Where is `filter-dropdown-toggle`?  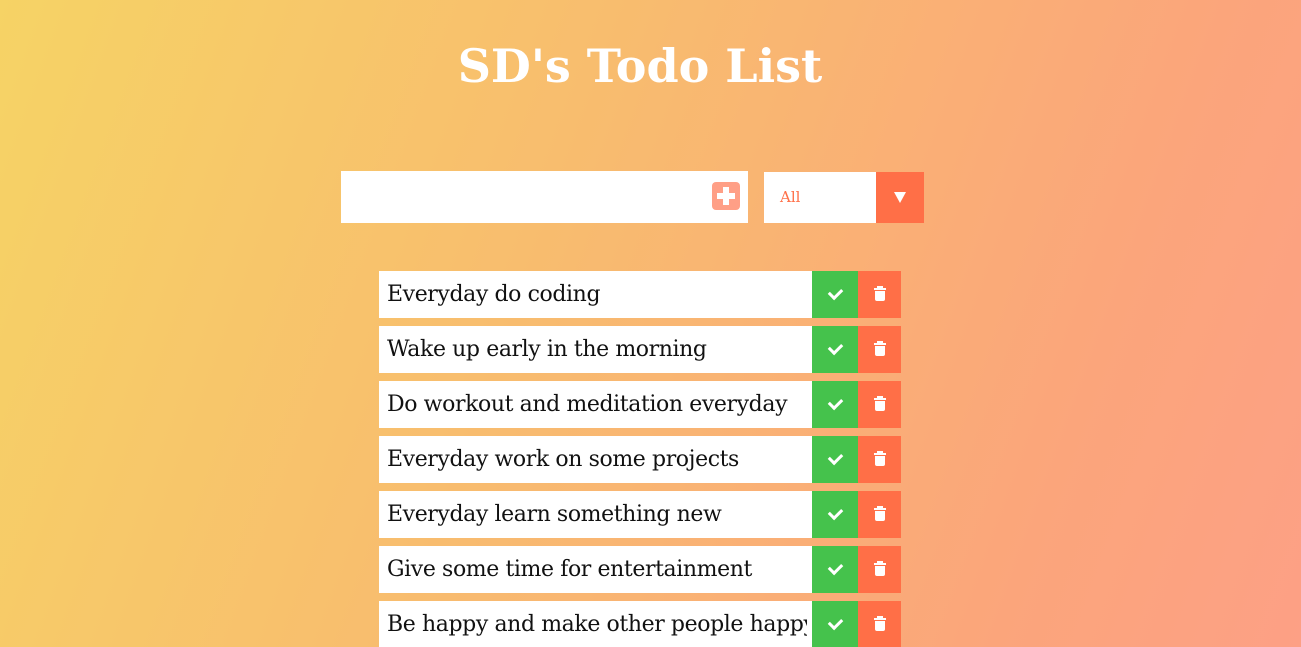 filter-dropdown-toggle is located at coordinates (900, 197).